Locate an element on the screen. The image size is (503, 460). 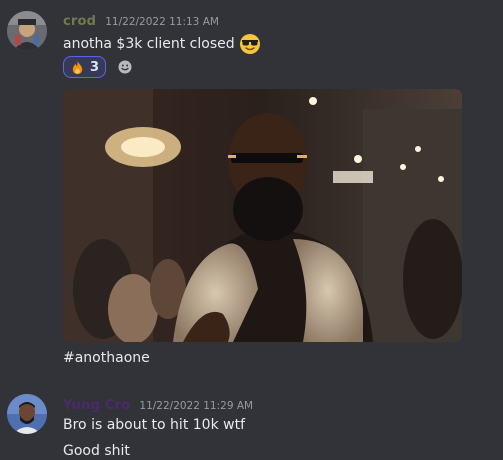
message-text: anotha $3k client closed is located at coordinates (149, 44).